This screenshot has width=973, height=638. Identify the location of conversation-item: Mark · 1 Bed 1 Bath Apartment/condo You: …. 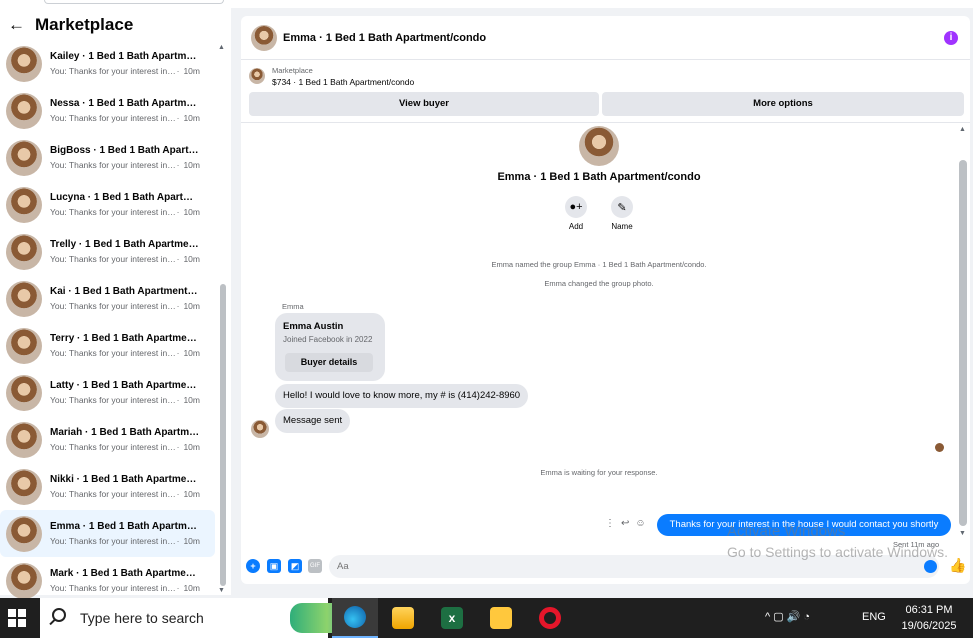
(107, 580).